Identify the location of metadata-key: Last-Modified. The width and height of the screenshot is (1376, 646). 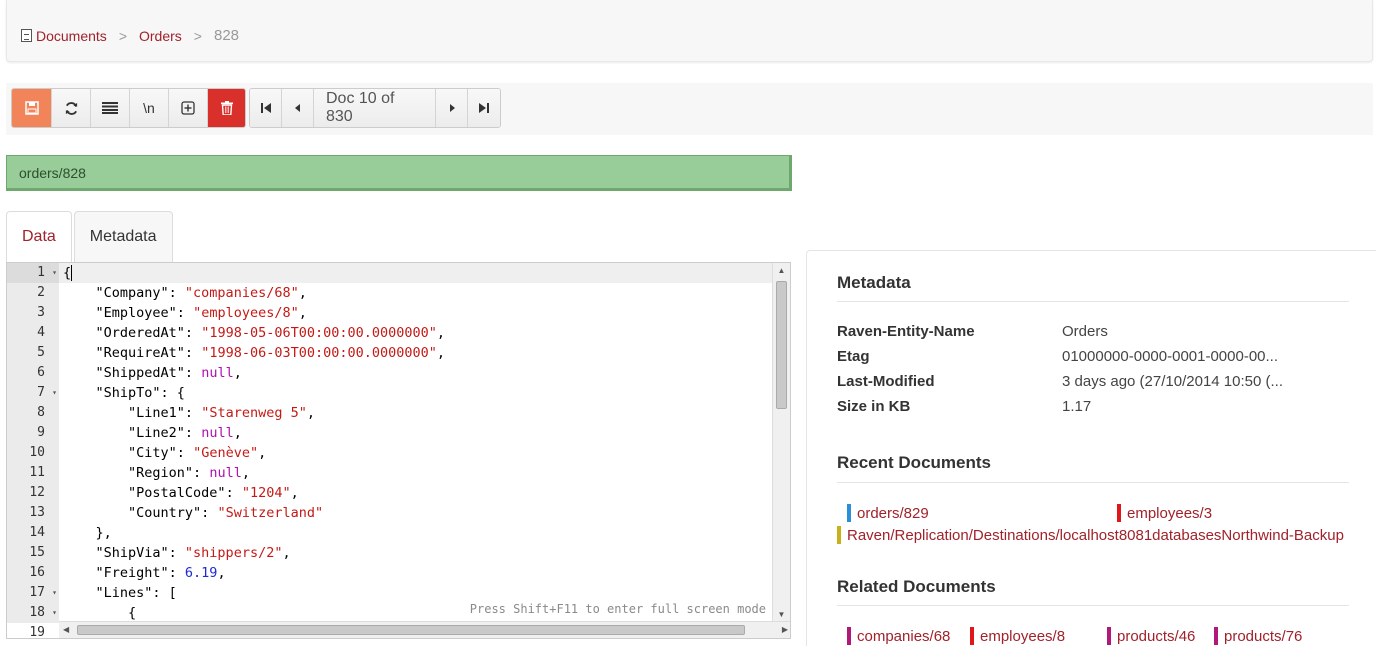
(886, 381).